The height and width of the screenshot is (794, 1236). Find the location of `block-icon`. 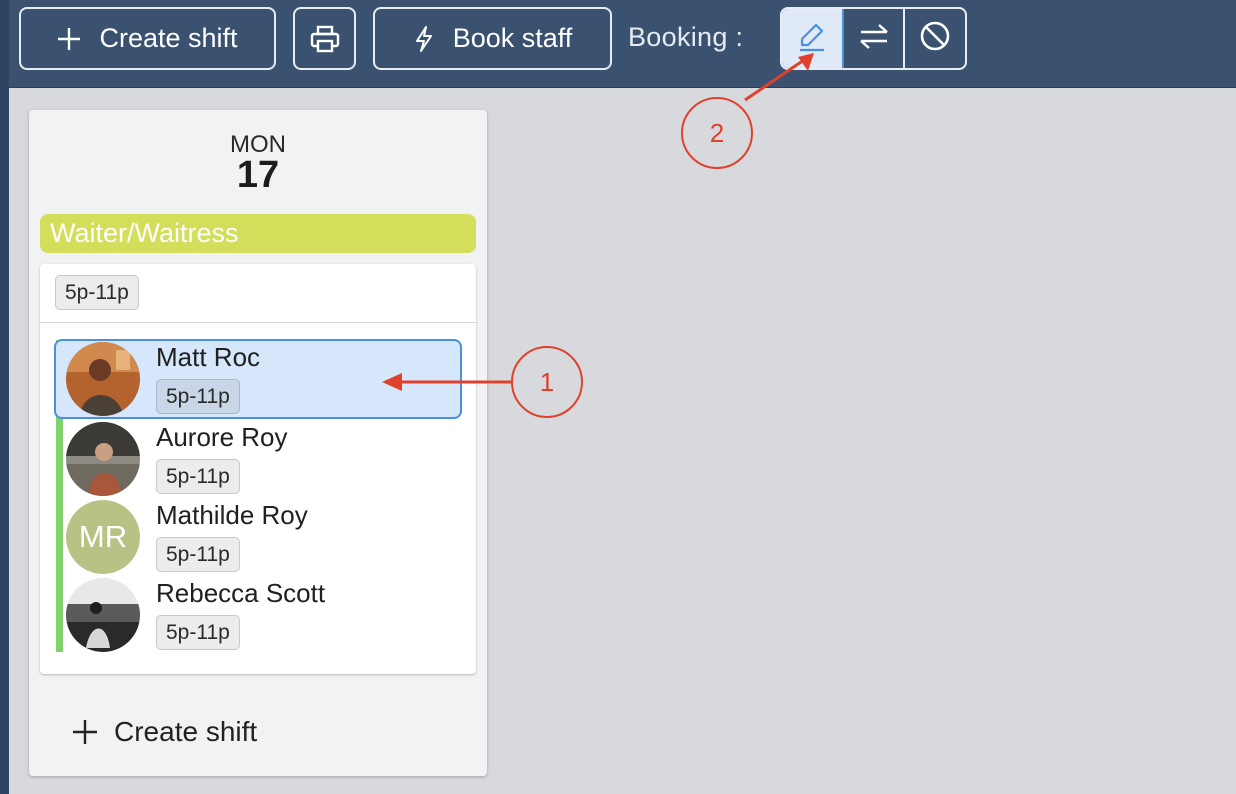

block-icon is located at coordinates (935, 38).